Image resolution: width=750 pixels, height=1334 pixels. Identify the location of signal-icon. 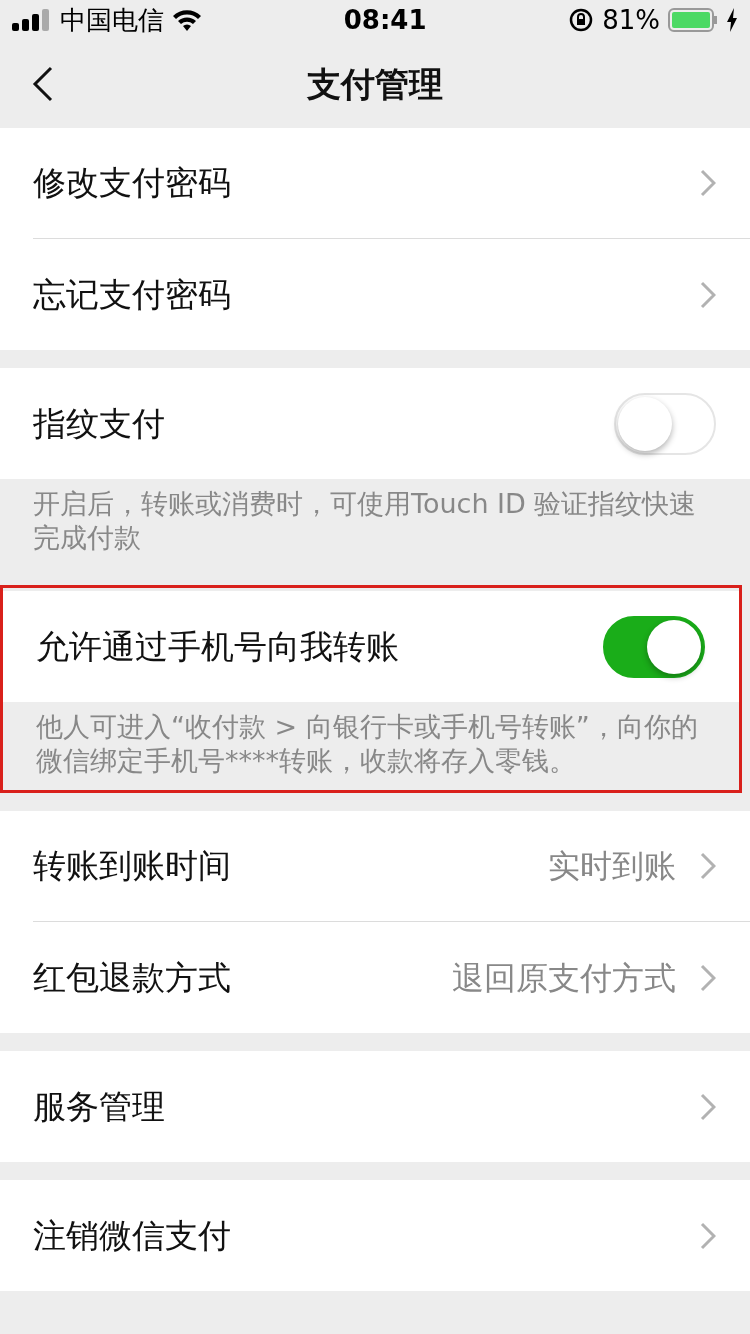
(32, 20).